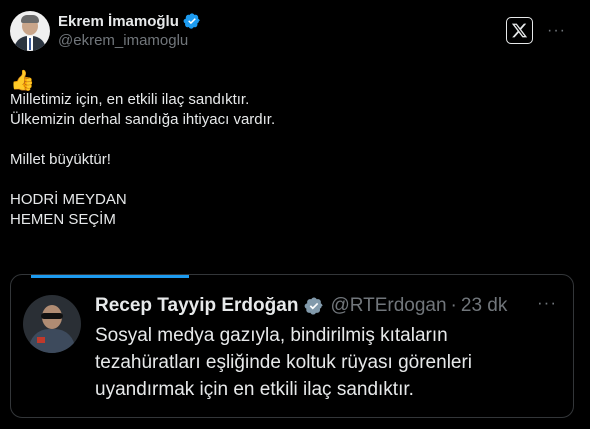 The image size is (590, 429). I want to click on quoted-author-avatar, so click(52, 324).